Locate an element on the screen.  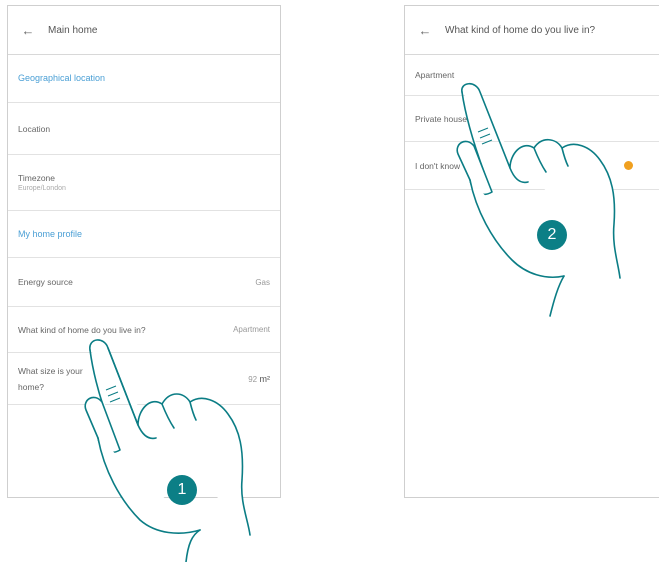
top-bar: ← Main home is located at coordinates (144, 30).